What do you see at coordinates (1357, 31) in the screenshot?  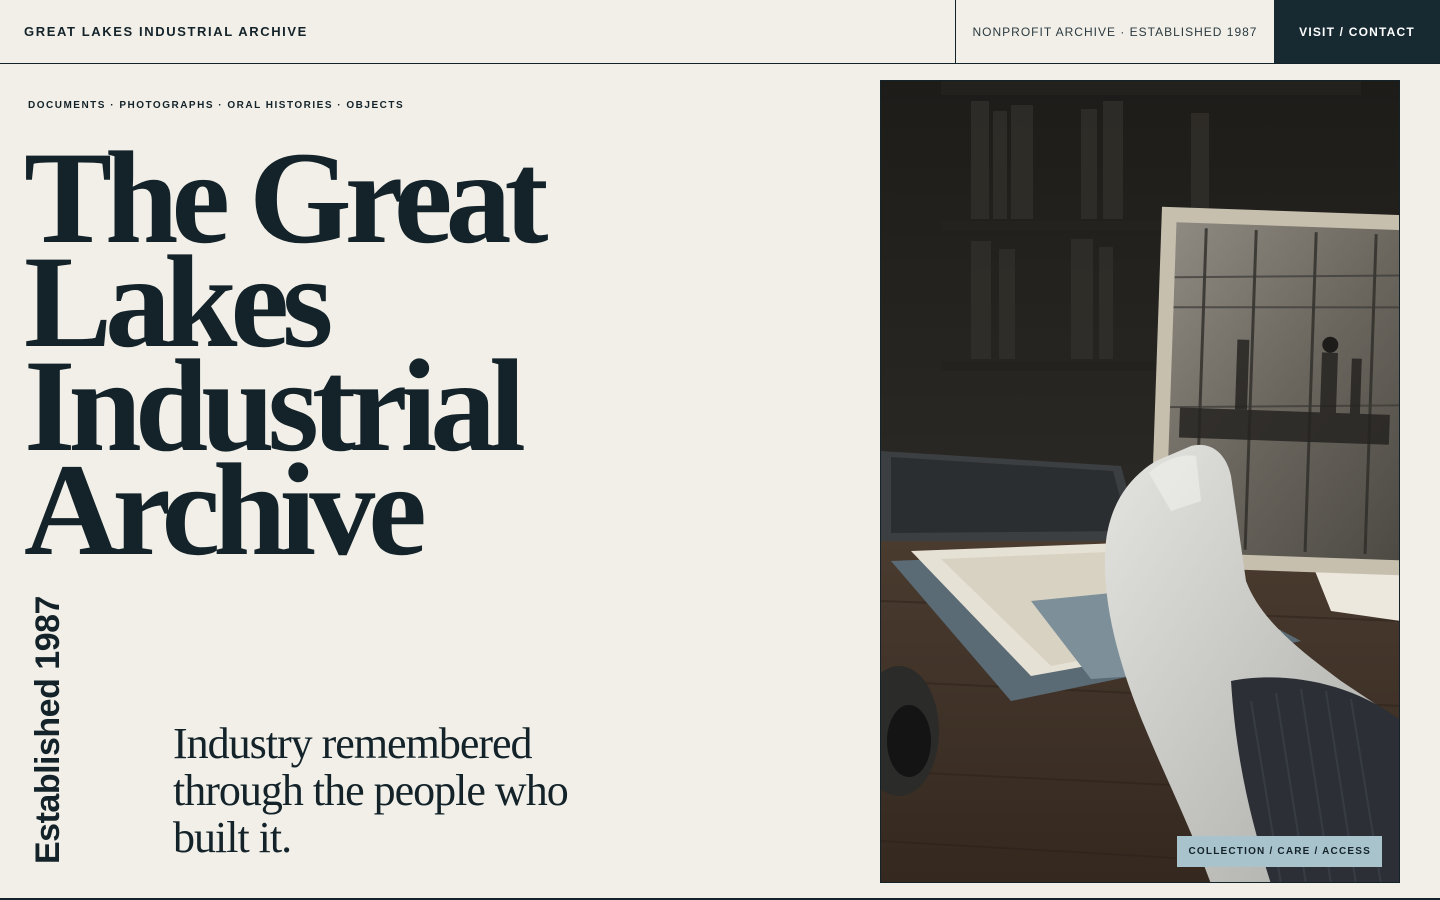 I see `visit-contact-button: VISIT / CONTACT` at bounding box center [1357, 31].